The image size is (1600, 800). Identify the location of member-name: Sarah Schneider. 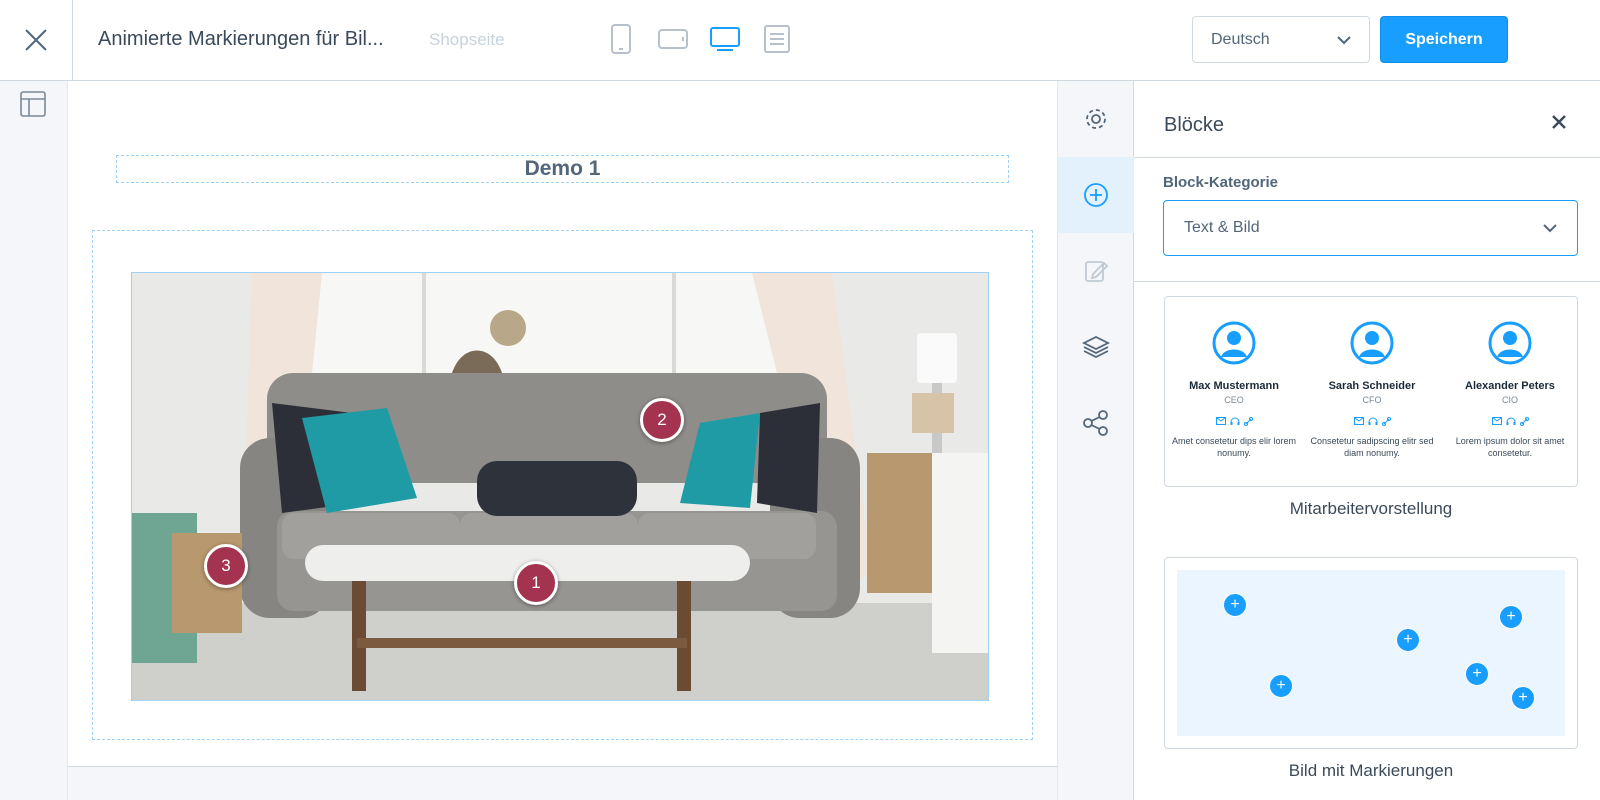
(1372, 386).